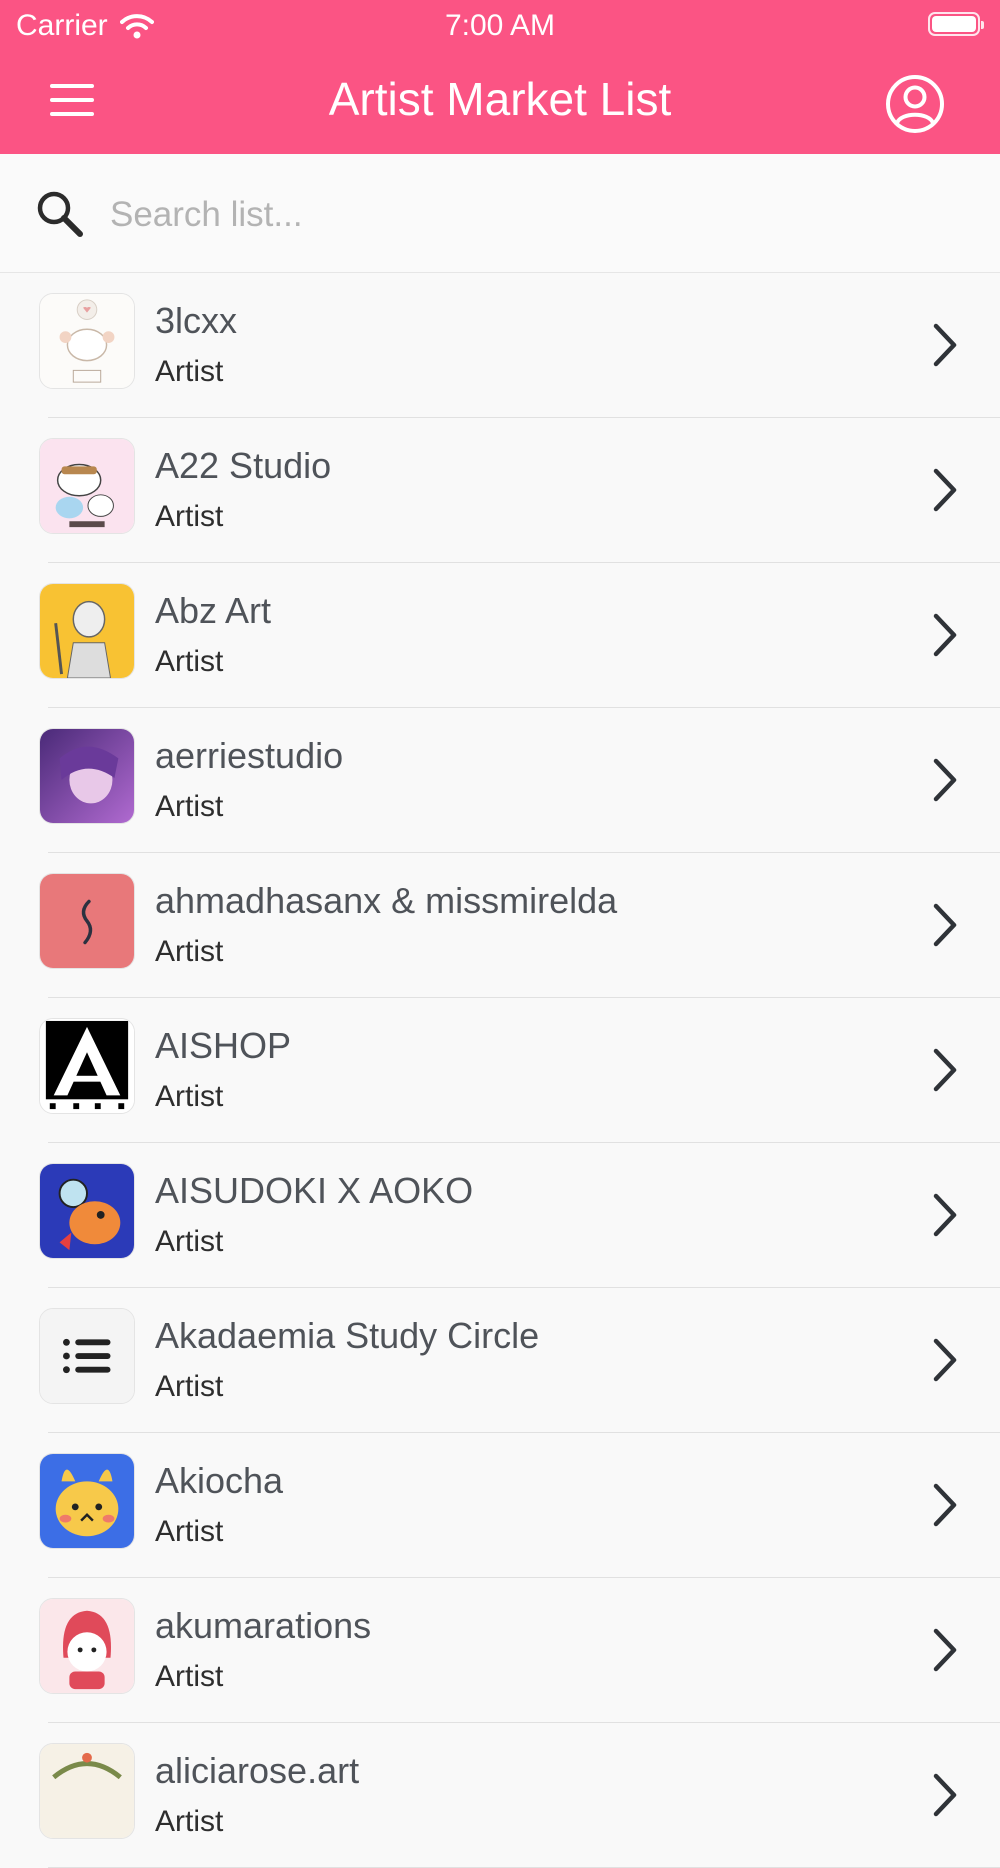 The image size is (1000, 1868). I want to click on list-item: aerriestudio Artist, so click(500, 780).